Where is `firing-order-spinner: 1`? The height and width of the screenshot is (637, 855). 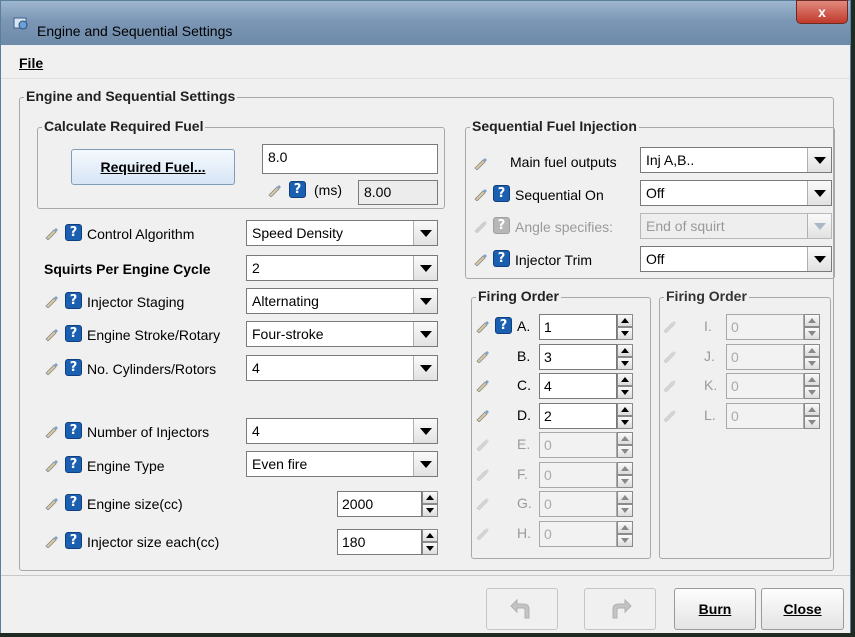
firing-order-spinner: 1 is located at coordinates (586, 327).